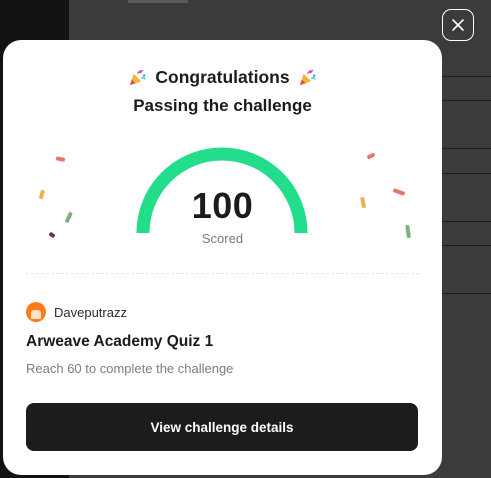  Describe the element at coordinates (120, 341) in the screenshot. I see `challenge-title: Arweave Academy Quiz 1` at that location.